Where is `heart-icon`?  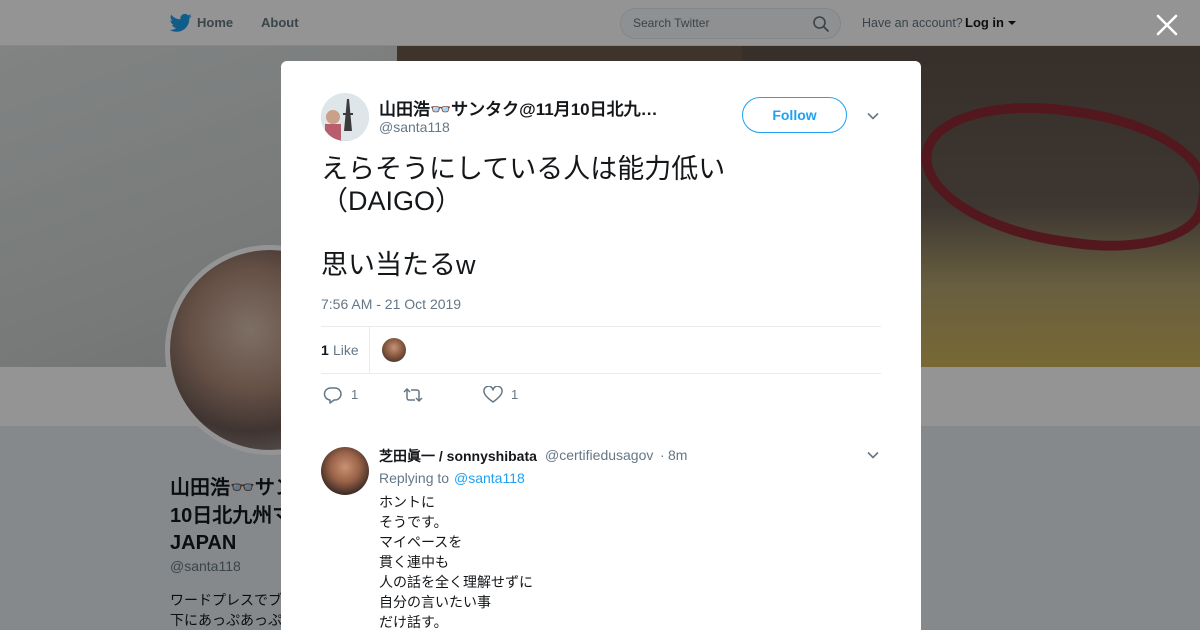 heart-icon is located at coordinates (493, 395).